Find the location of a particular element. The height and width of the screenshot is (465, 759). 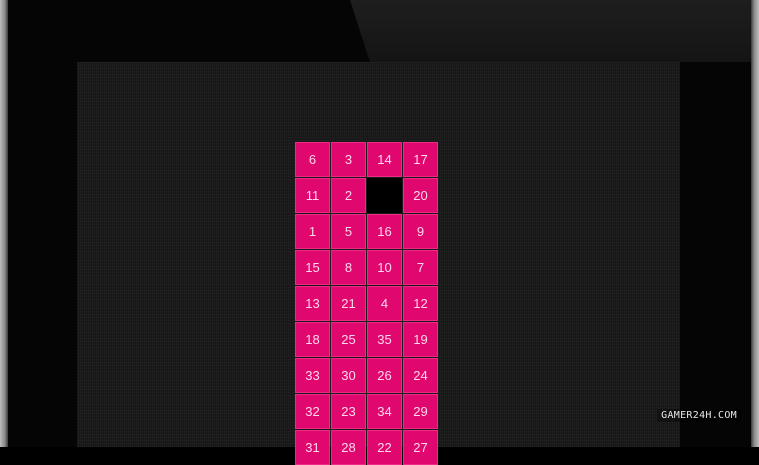

puzzle-tile: 27 is located at coordinates (420, 447).